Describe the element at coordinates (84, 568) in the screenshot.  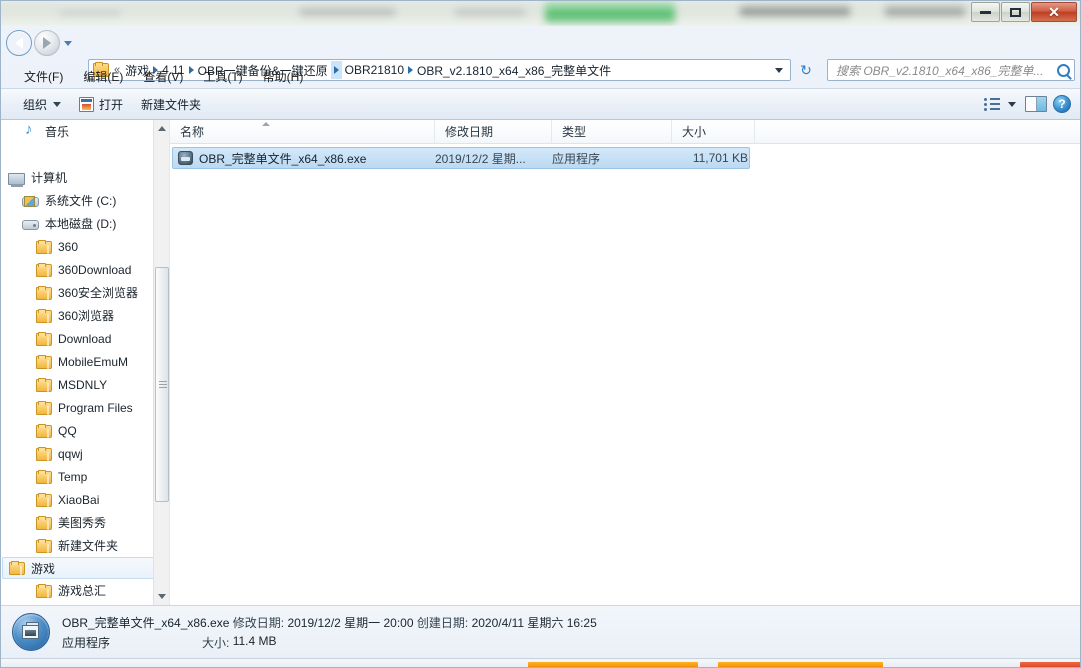
I see `sidebar-item-19: 游戏` at that location.